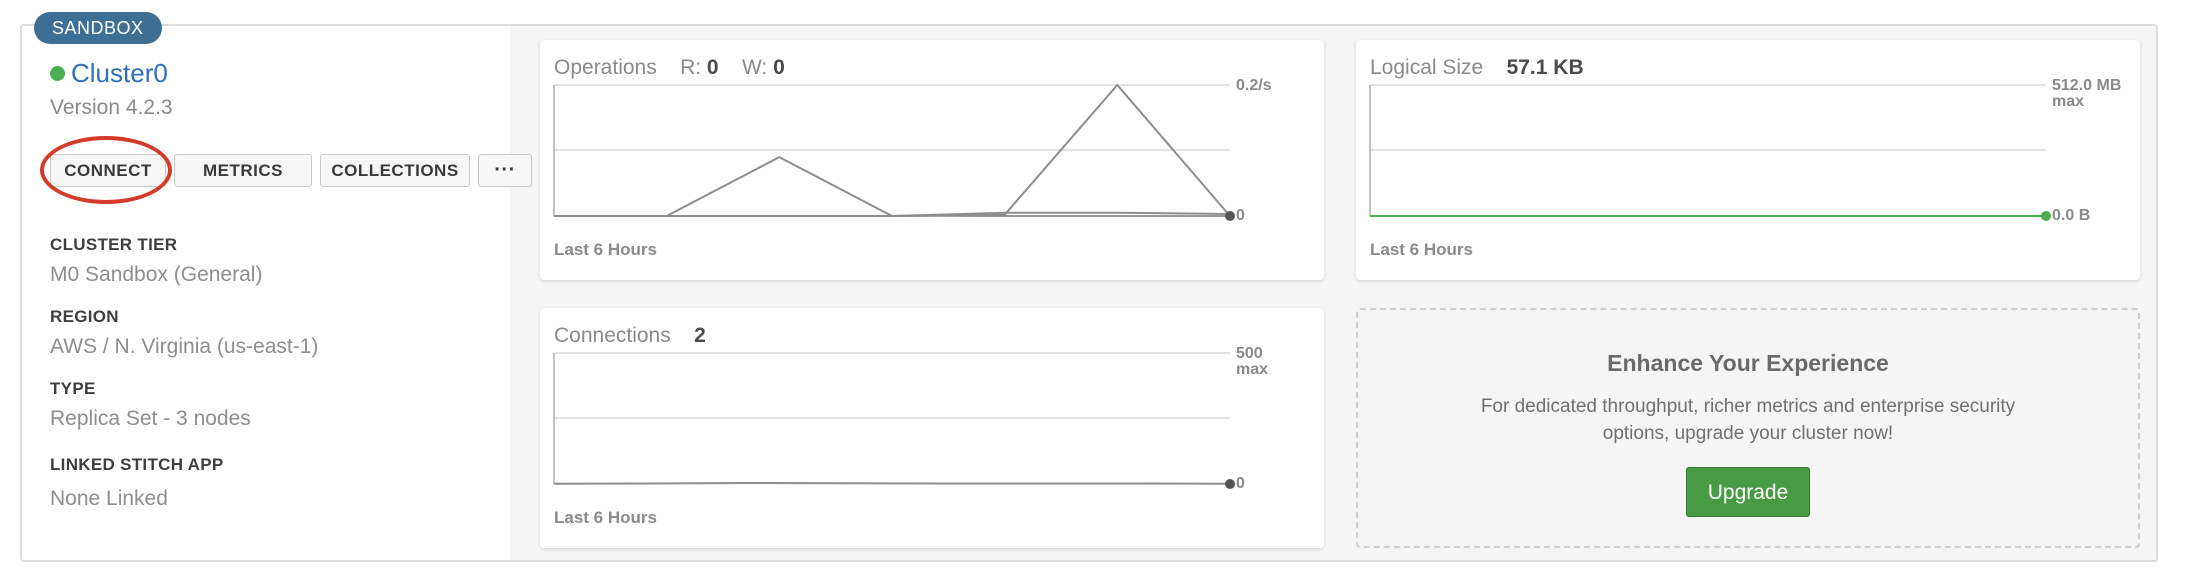  I want to click on upsell-heading: Enhance Your Experience, so click(1748, 363).